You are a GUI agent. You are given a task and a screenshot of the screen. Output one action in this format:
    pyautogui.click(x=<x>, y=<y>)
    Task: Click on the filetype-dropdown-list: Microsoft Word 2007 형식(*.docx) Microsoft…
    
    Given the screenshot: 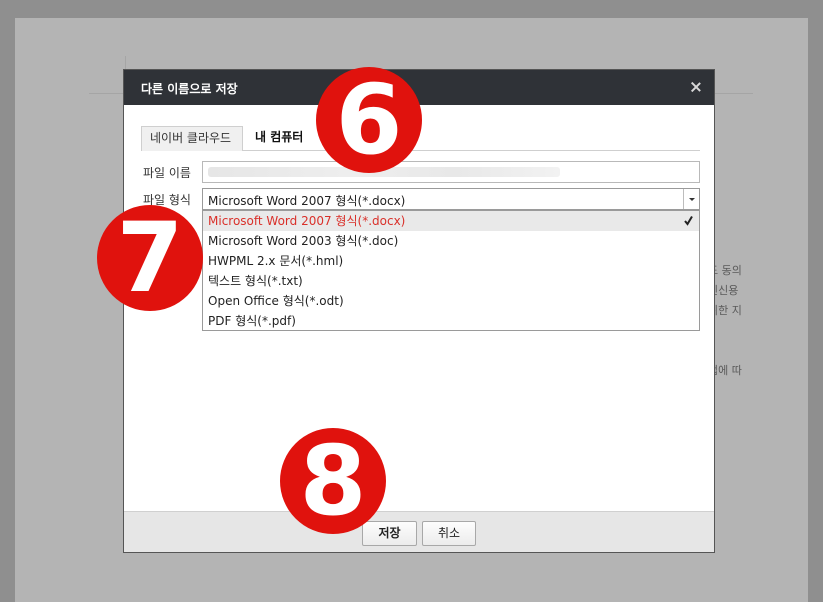 What is the action you would take?
    pyautogui.click(x=451, y=270)
    